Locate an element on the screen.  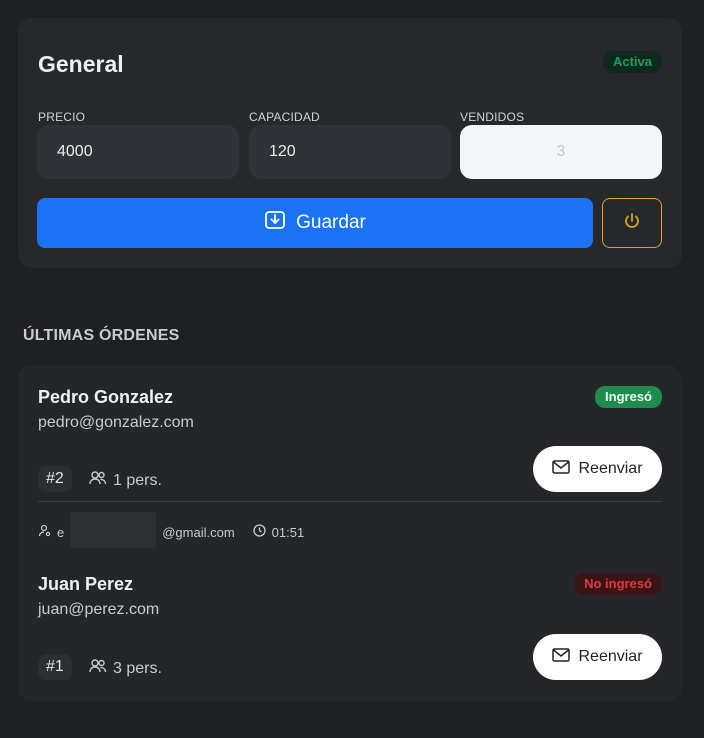
order-number: #2 is located at coordinates (55, 479).